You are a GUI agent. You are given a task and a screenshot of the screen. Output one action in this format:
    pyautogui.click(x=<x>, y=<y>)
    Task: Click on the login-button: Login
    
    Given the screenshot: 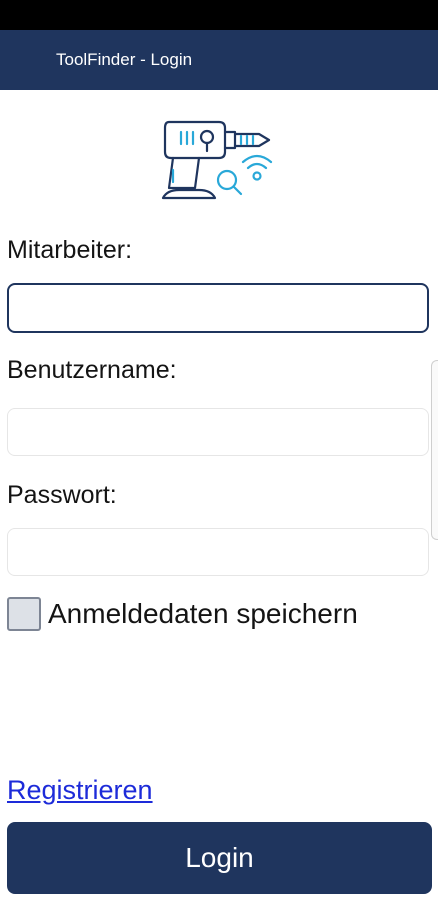 What is the action you would take?
    pyautogui.click(x=219, y=858)
    